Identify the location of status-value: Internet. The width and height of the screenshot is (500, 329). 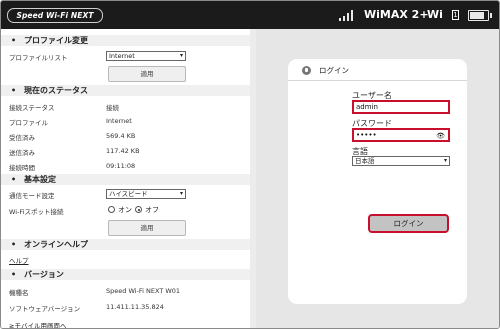
(119, 121).